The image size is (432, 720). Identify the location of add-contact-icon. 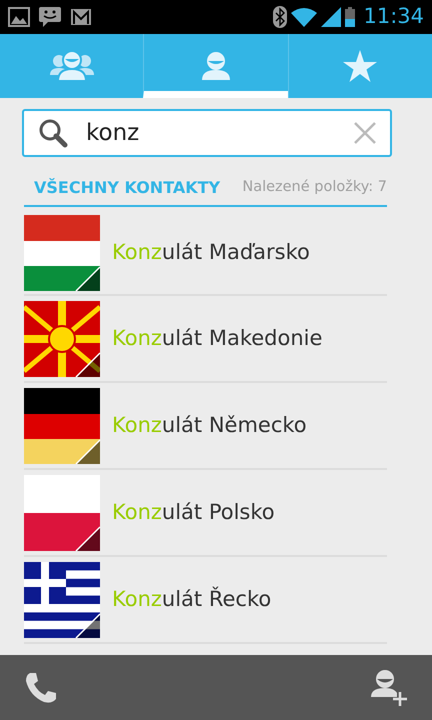
(389, 687).